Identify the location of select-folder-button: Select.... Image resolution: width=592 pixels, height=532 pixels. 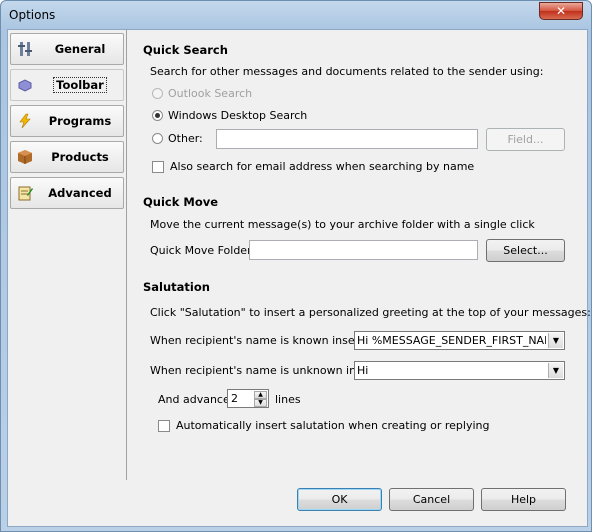
(525, 250).